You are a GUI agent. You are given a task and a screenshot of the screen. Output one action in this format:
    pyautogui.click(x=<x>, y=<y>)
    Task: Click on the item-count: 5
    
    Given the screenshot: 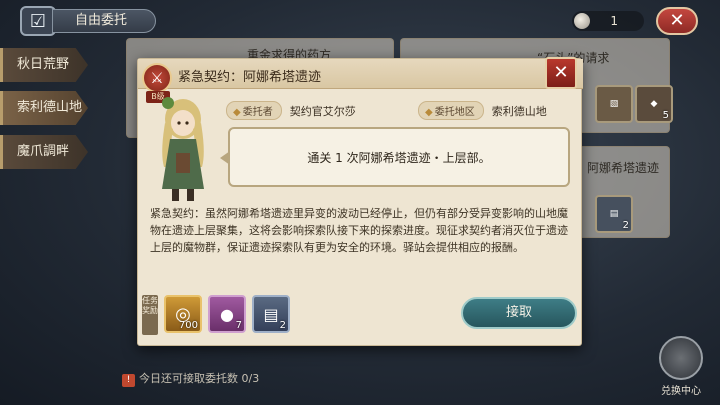 What is the action you would take?
    pyautogui.click(x=665, y=115)
    